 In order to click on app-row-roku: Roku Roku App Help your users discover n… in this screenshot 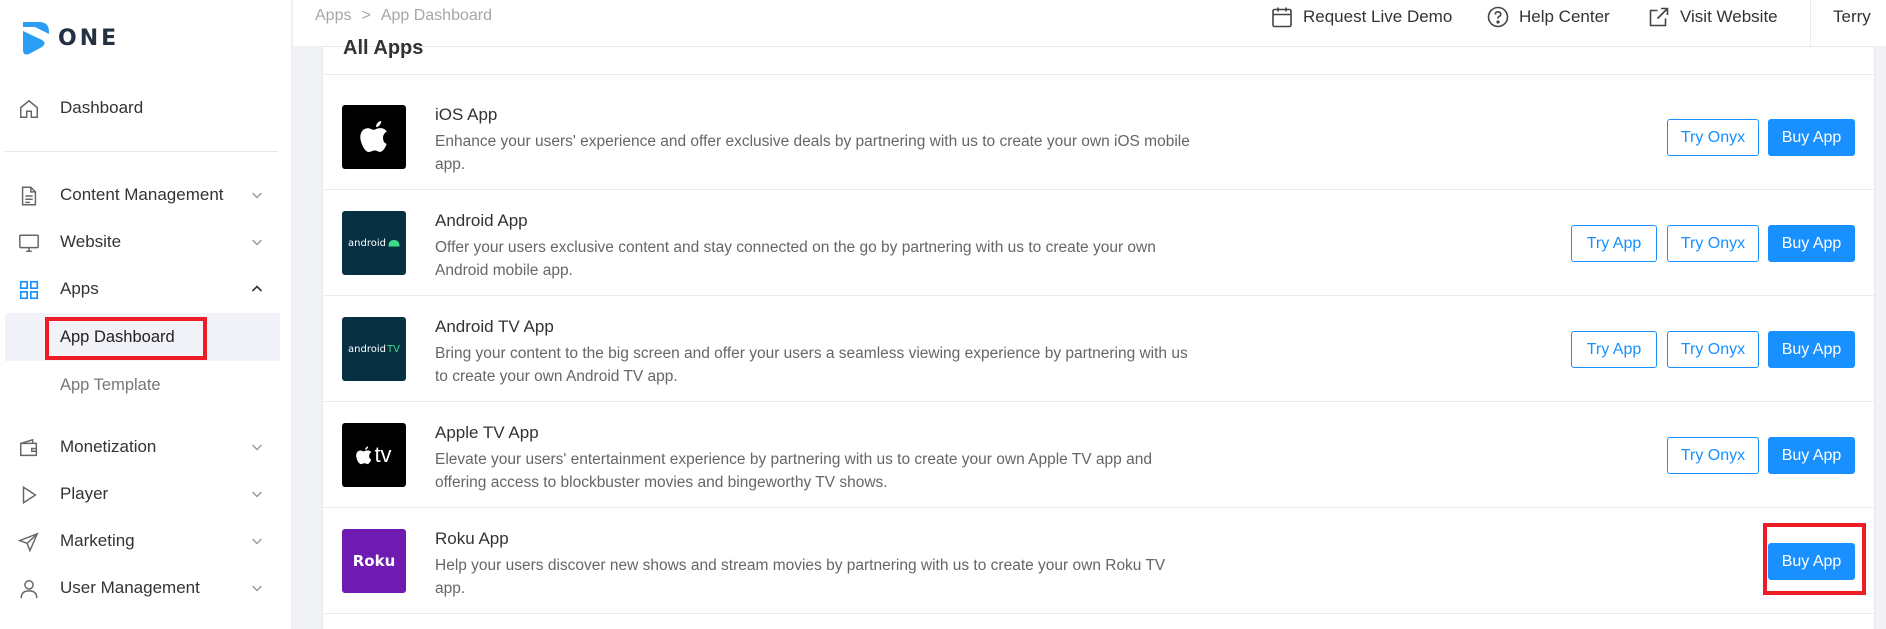, I will do `click(1099, 561)`.